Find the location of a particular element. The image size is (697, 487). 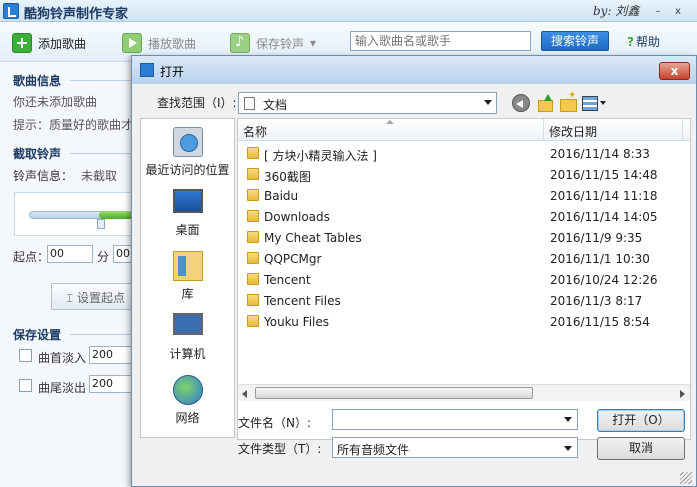

sort-up-icon is located at coordinates (390, 122).